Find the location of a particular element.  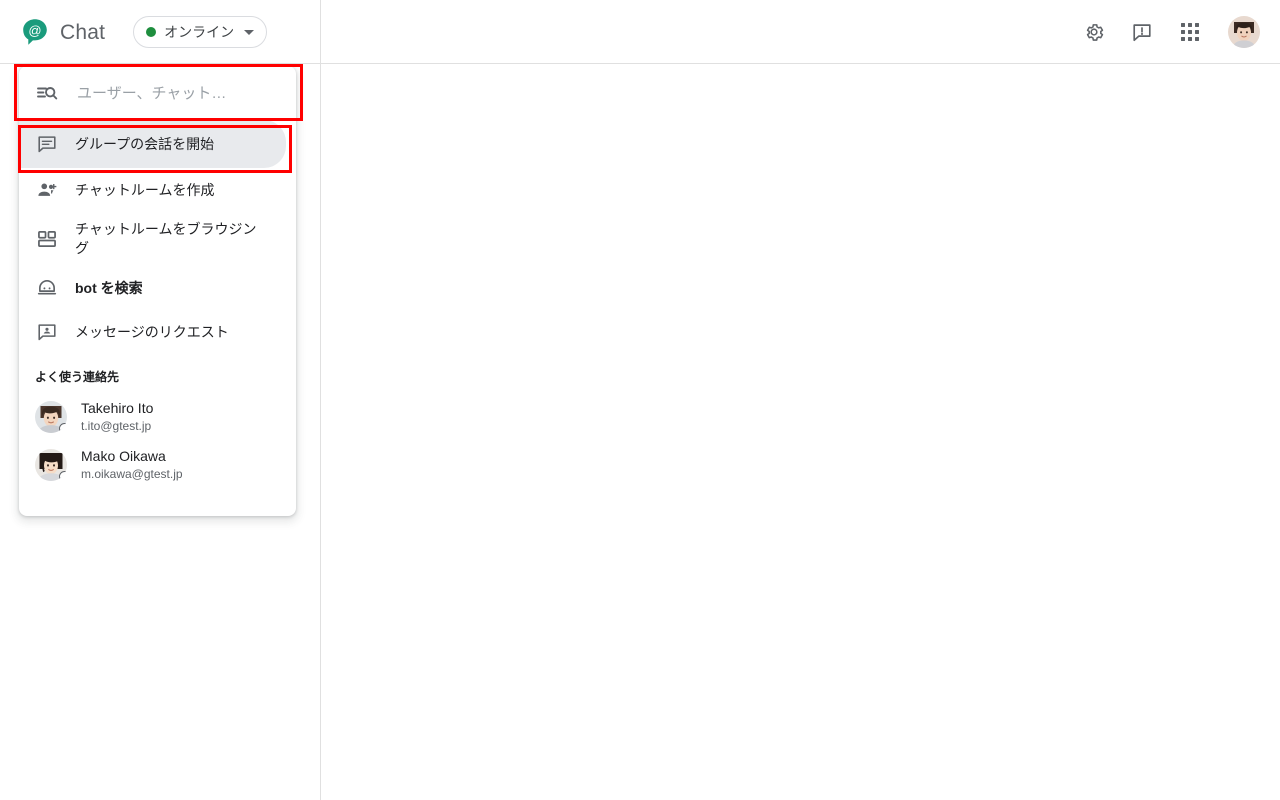

contact-row: Takehiro Ito t.ito@gtest.jp is located at coordinates (157, 417).